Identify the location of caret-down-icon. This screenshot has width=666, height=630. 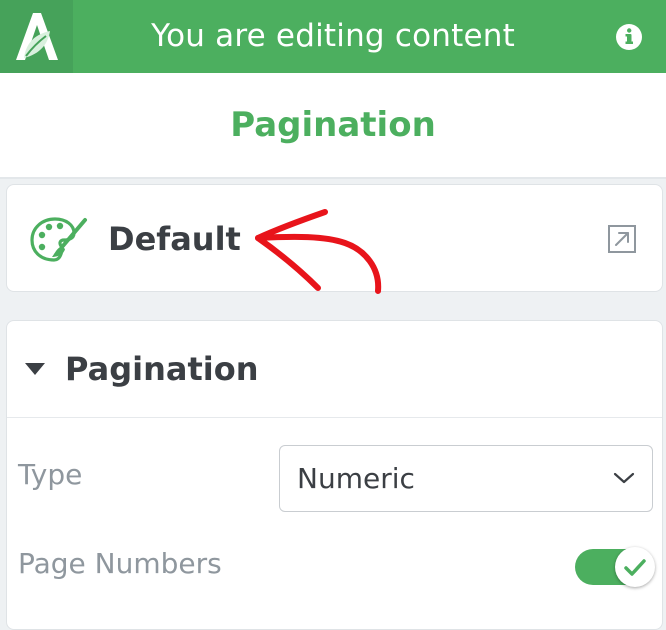
(35, 369).